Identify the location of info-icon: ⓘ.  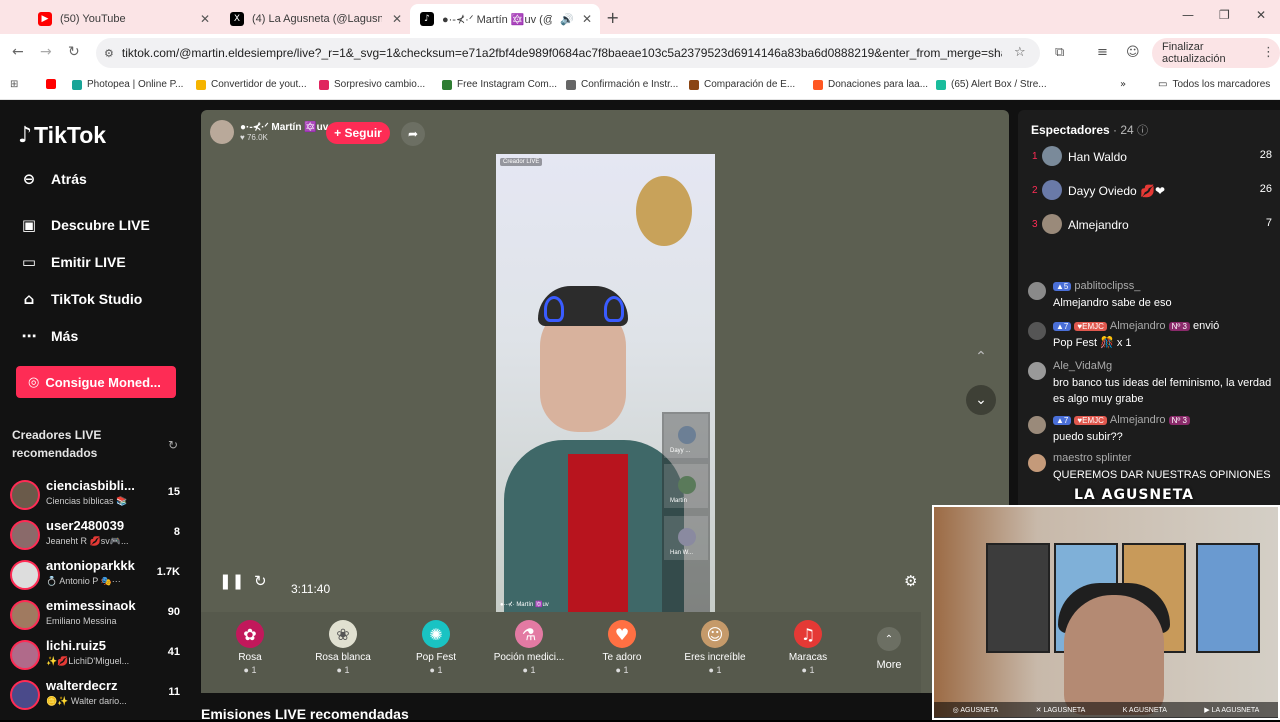
(1142, 130).